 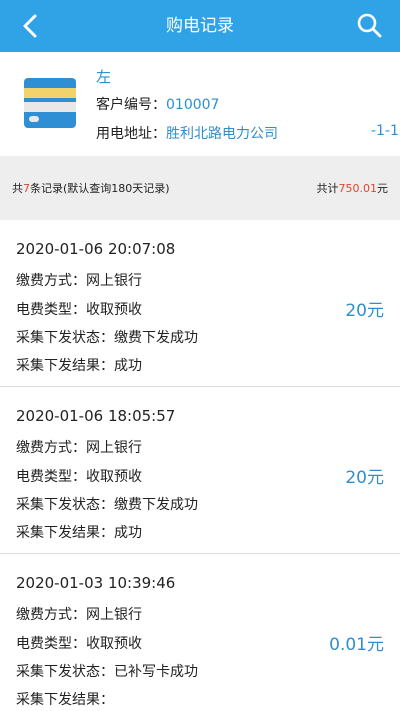 What do you see at coordinates (193, 105) in the screenshot?
I see `customer-id-value: 010007` at bounding box center [193, 105].